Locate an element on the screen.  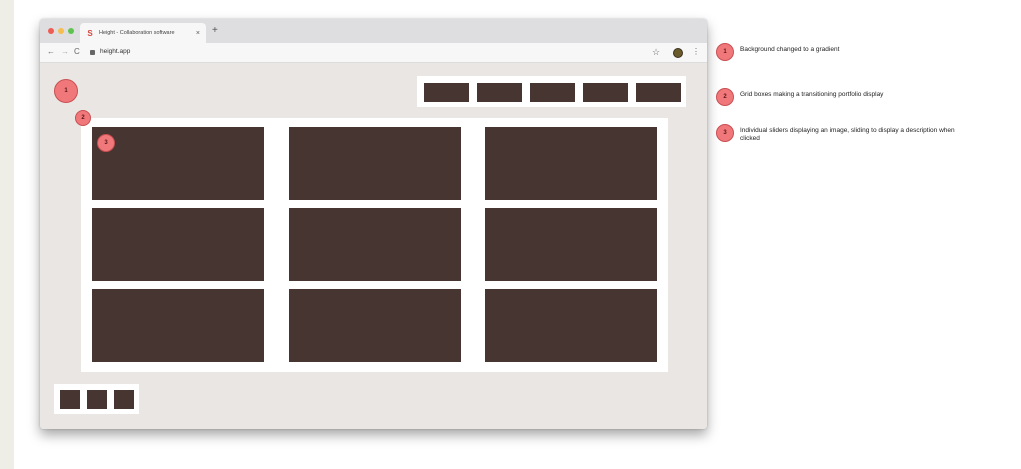
address-bar: height.app is located at coordinates (115, 51).